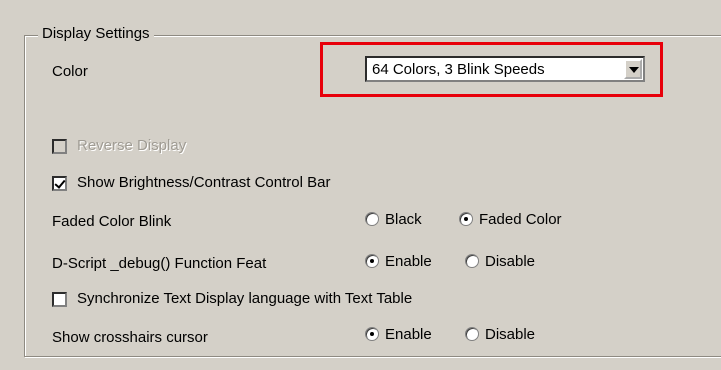 This screenshot has height=370, width=721. Describe the element at coordinates (159, 263) in the screenshot. I see `dscript-debug-label: D-Script _debug() Function Feat` at that location.